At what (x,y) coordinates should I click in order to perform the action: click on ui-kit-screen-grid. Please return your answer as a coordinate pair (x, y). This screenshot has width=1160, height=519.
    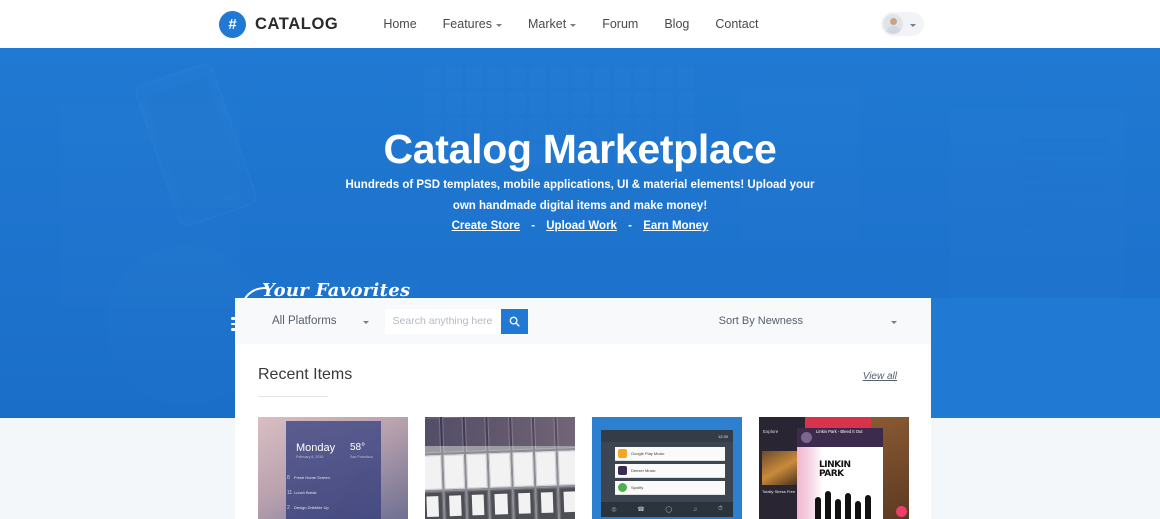
    Looking at the image, I should click on (500, 468).